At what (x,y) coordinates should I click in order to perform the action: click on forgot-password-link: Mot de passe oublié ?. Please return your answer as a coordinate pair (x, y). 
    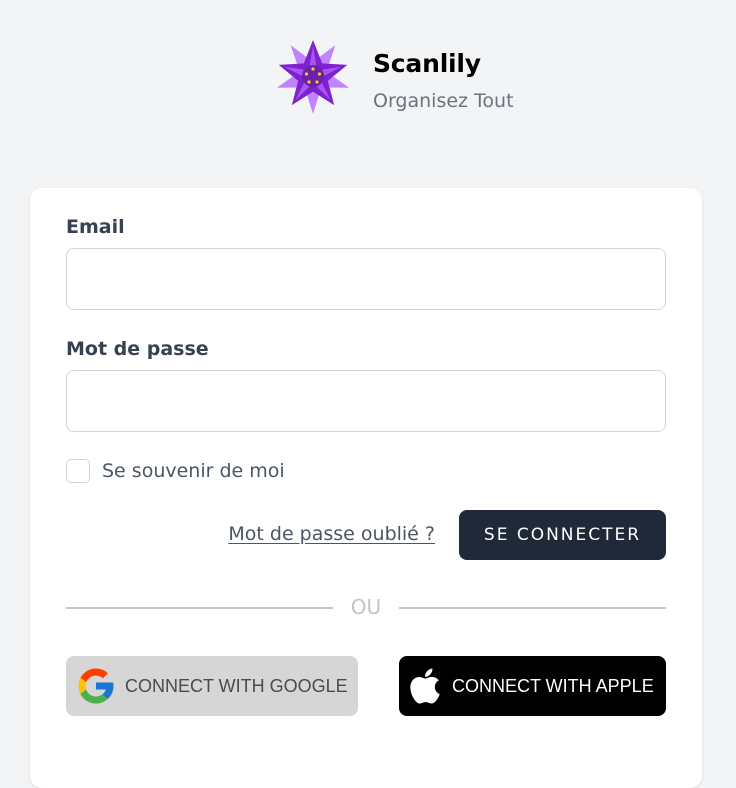
    Looking at the image, I should click on (331, 534).